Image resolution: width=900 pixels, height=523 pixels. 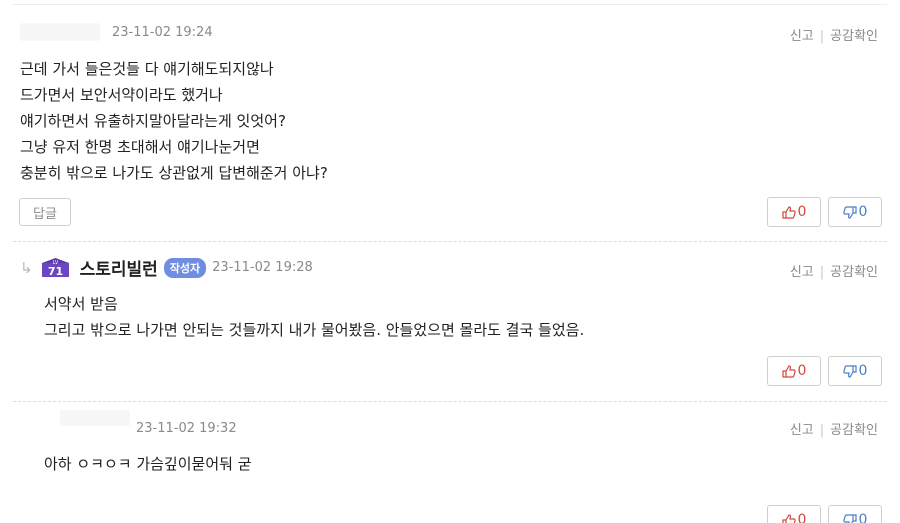 I want to click on reply-button: 답글, so click(x=45, y=212).